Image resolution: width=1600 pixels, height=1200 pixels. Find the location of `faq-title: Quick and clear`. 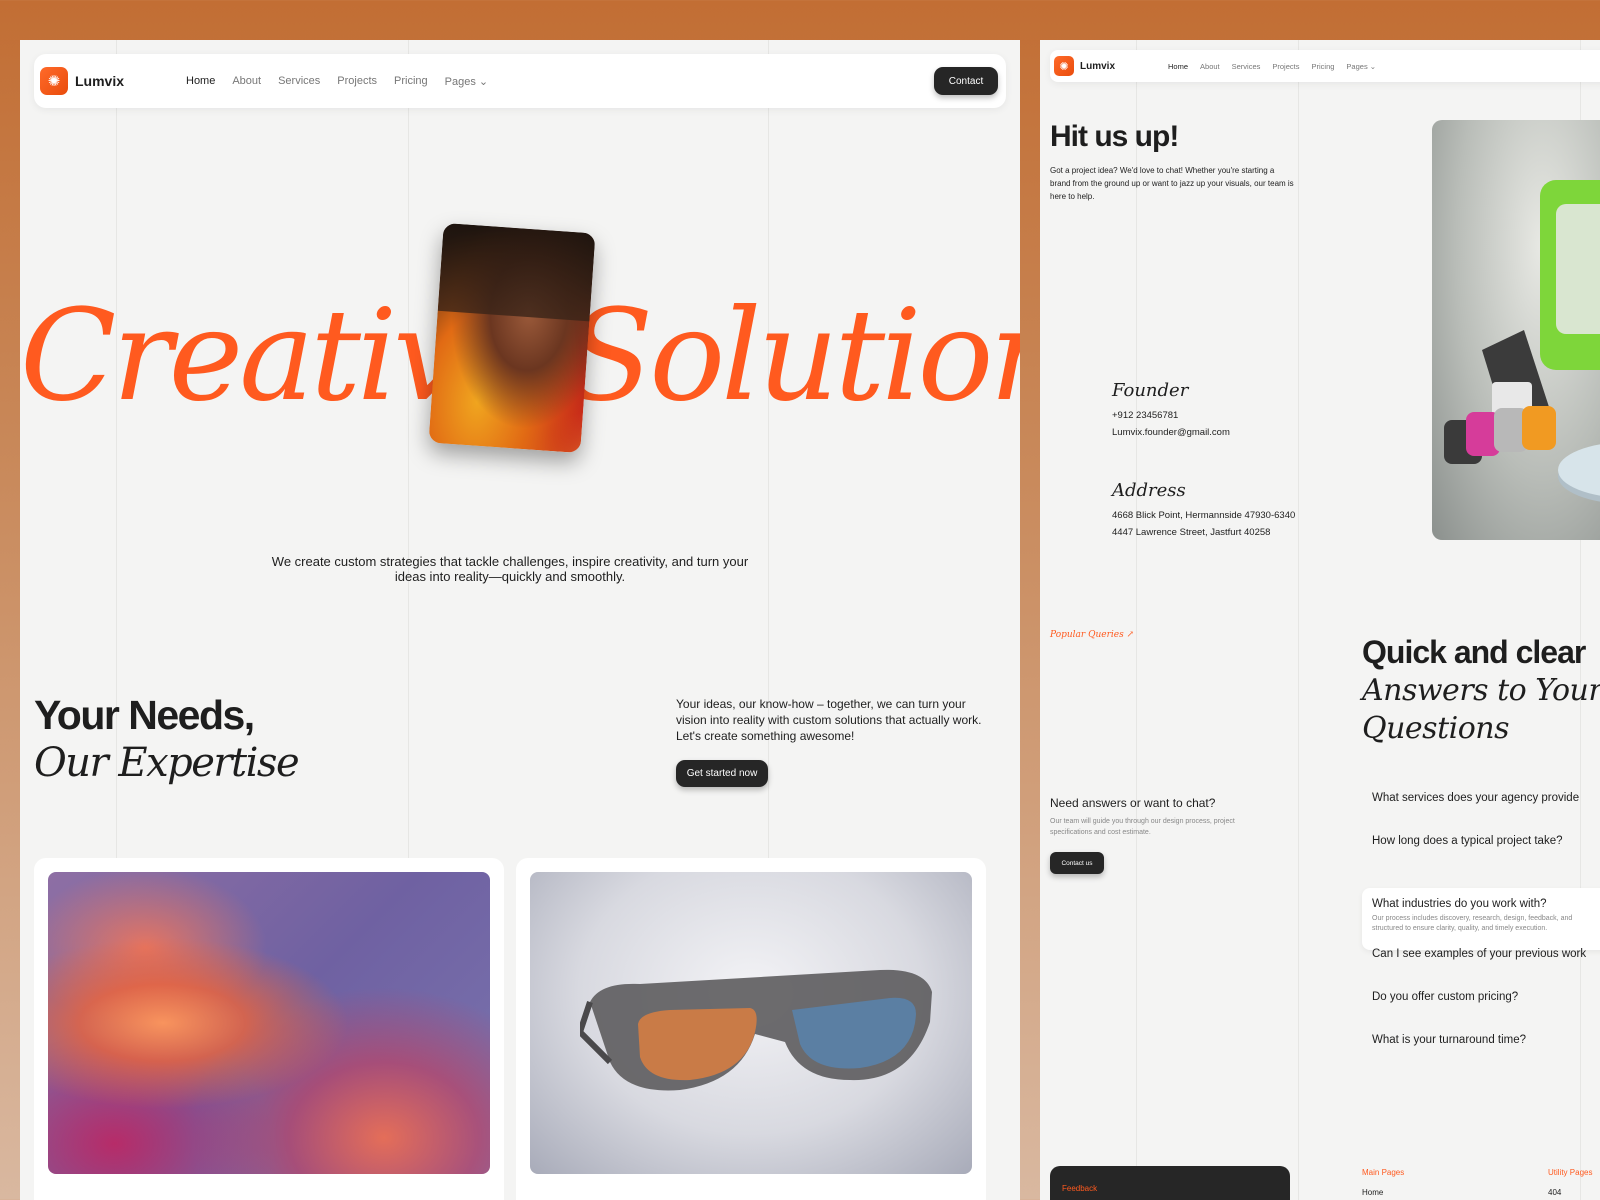

faq-title: Quick and clear is located at coordinates (1474, 652).